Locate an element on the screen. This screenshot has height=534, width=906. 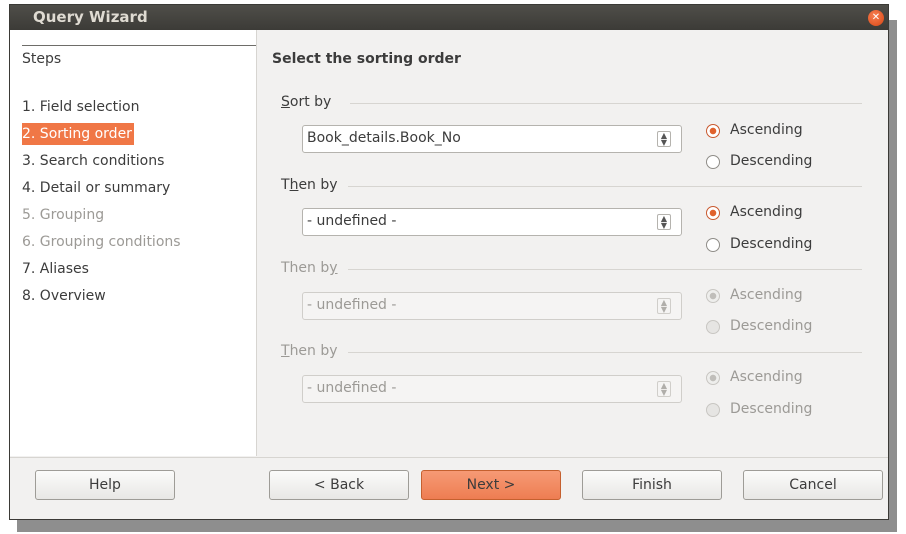
steps-title: Steps is located at coordinates (42, 59).